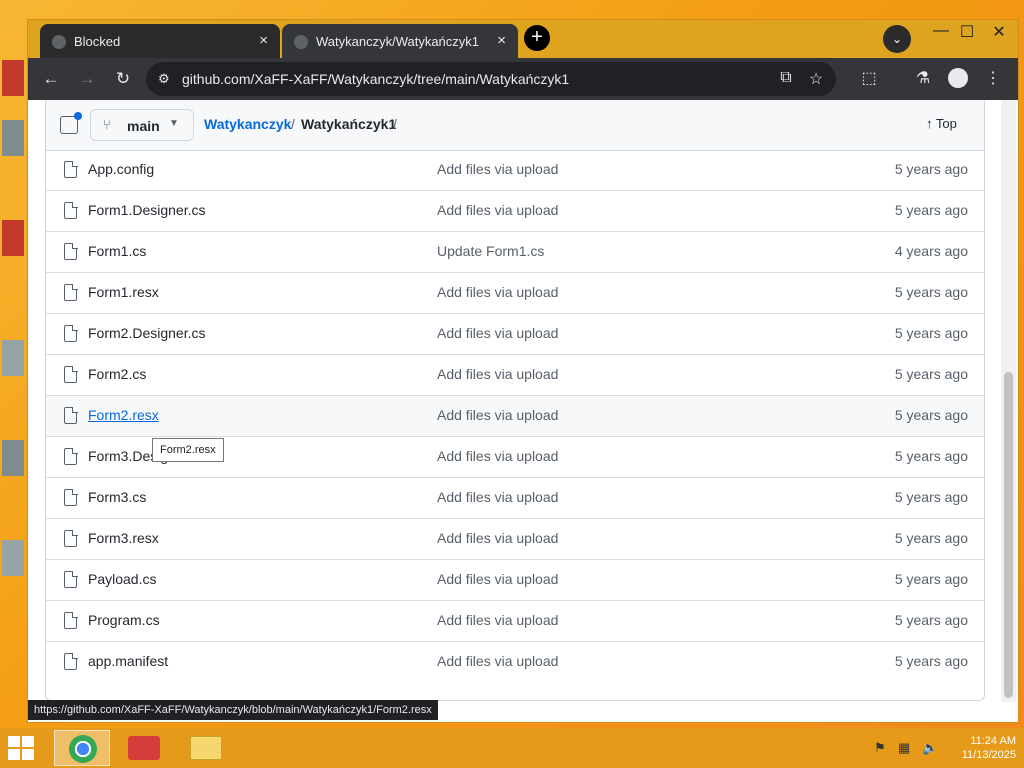 This screenshot has width=1024, height=768. I want to click on windows-start-icon, so click(21, 748).